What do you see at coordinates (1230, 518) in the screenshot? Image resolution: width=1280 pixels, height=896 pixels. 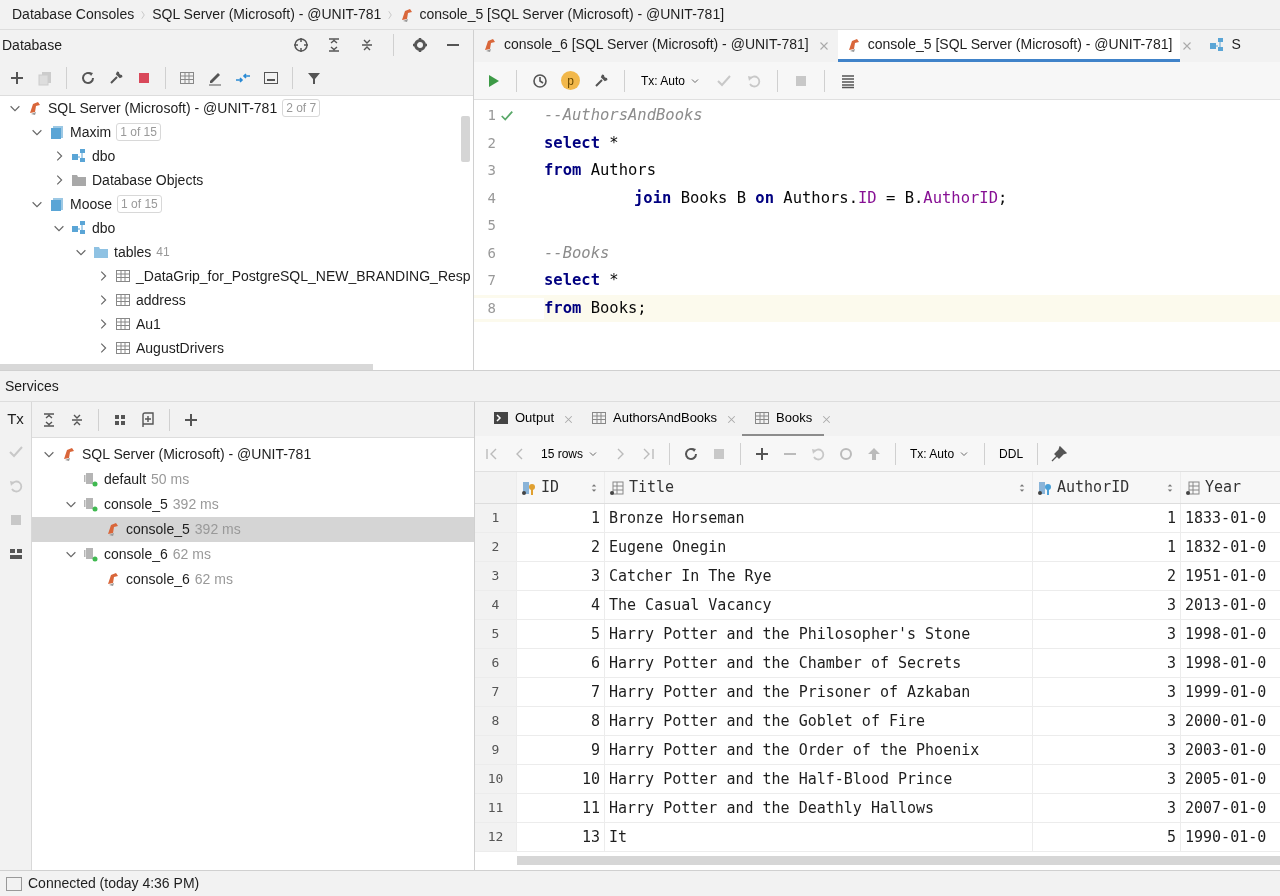 I see `table-cell: 1833-01-0` at bounding box center [1230, 518].